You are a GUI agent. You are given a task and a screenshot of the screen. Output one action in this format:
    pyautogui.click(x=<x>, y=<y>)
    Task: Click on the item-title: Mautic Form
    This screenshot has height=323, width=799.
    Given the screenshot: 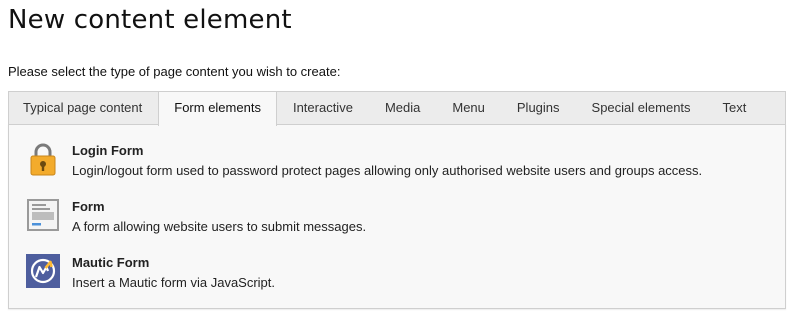 What is the action you would take?
    pyautogui.click(x=111, y=262)
    